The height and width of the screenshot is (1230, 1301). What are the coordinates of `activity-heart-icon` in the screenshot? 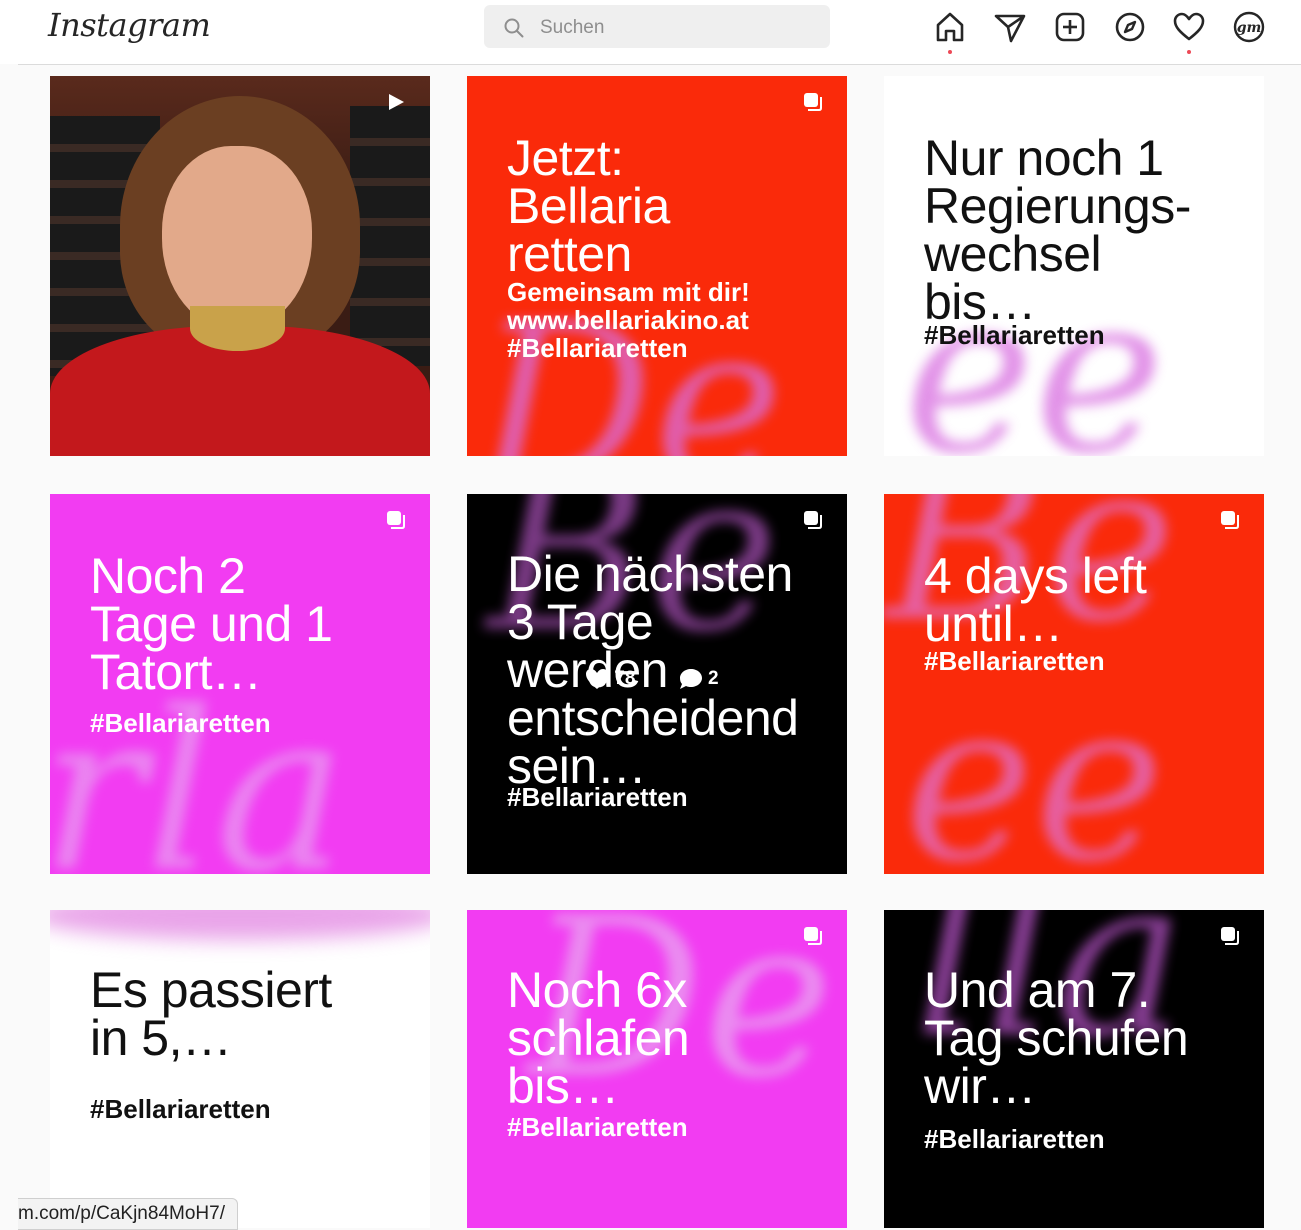 It's located at (1189, 27).